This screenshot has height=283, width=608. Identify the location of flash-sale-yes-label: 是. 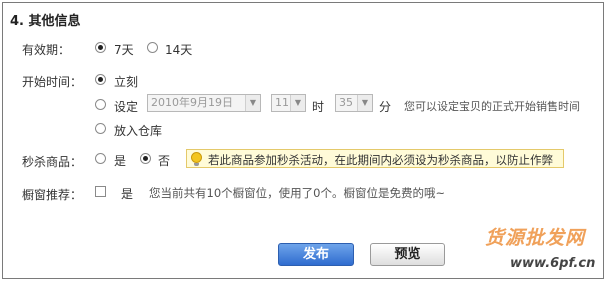
(120, 161).